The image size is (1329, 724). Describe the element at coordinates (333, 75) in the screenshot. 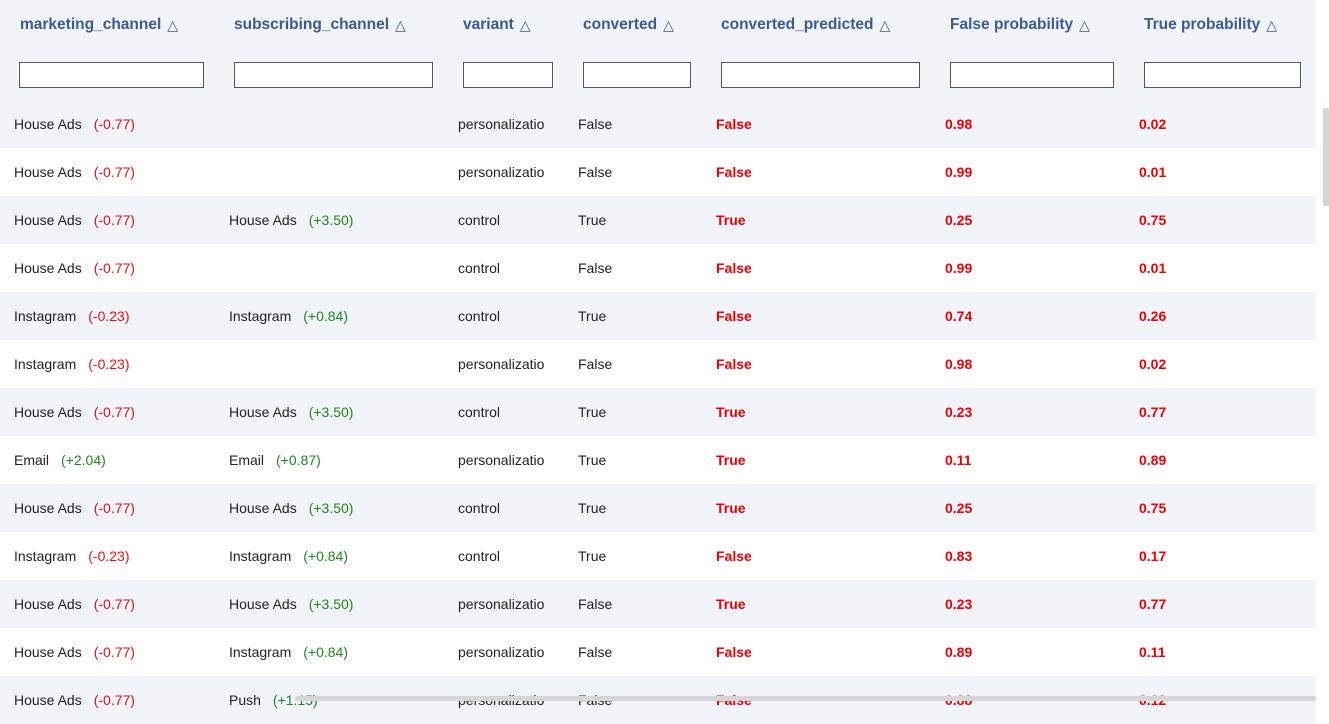

I see `filter-input-subscribing-channel` at that location.